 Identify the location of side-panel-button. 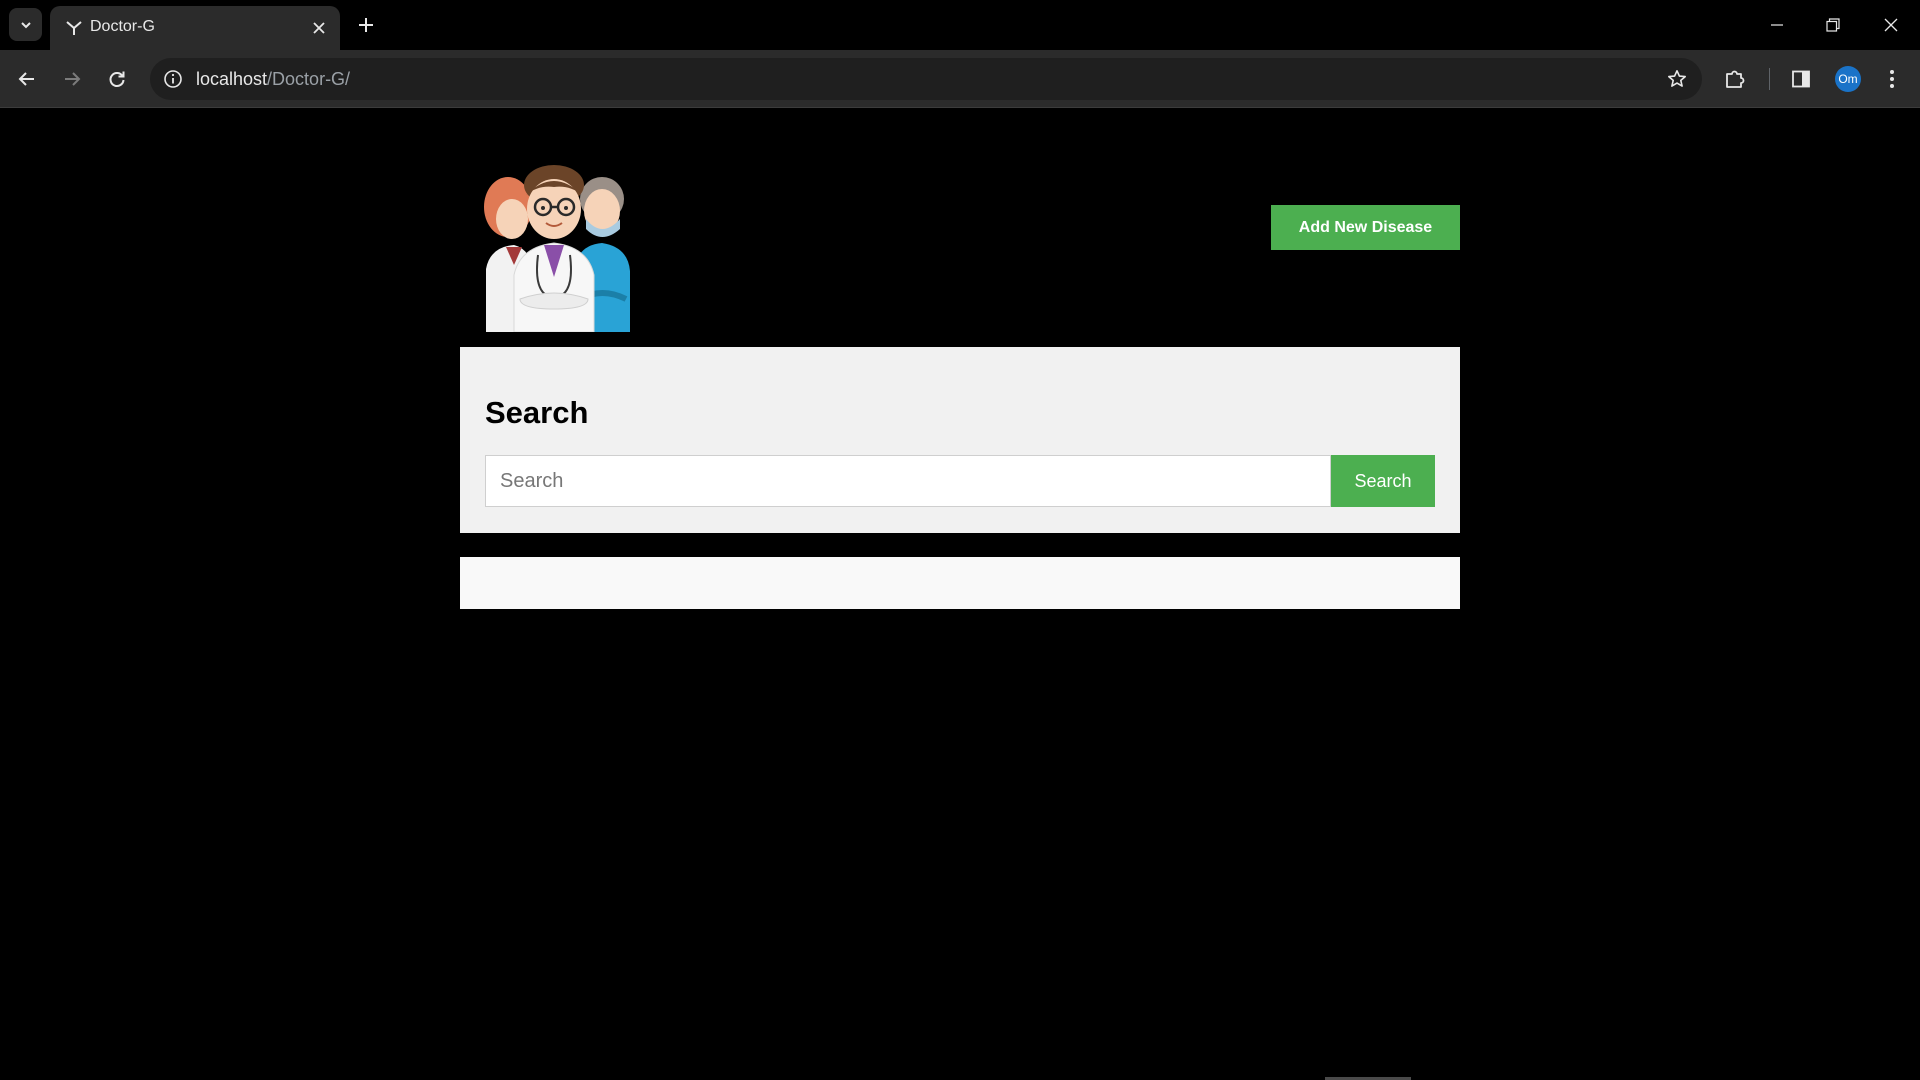
(1801, 79).